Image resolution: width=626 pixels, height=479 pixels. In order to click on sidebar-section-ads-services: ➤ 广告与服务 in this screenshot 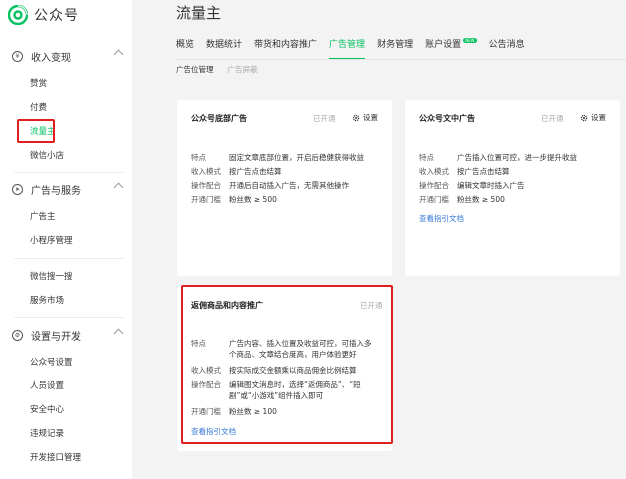, I will do `click(68, 189)`.